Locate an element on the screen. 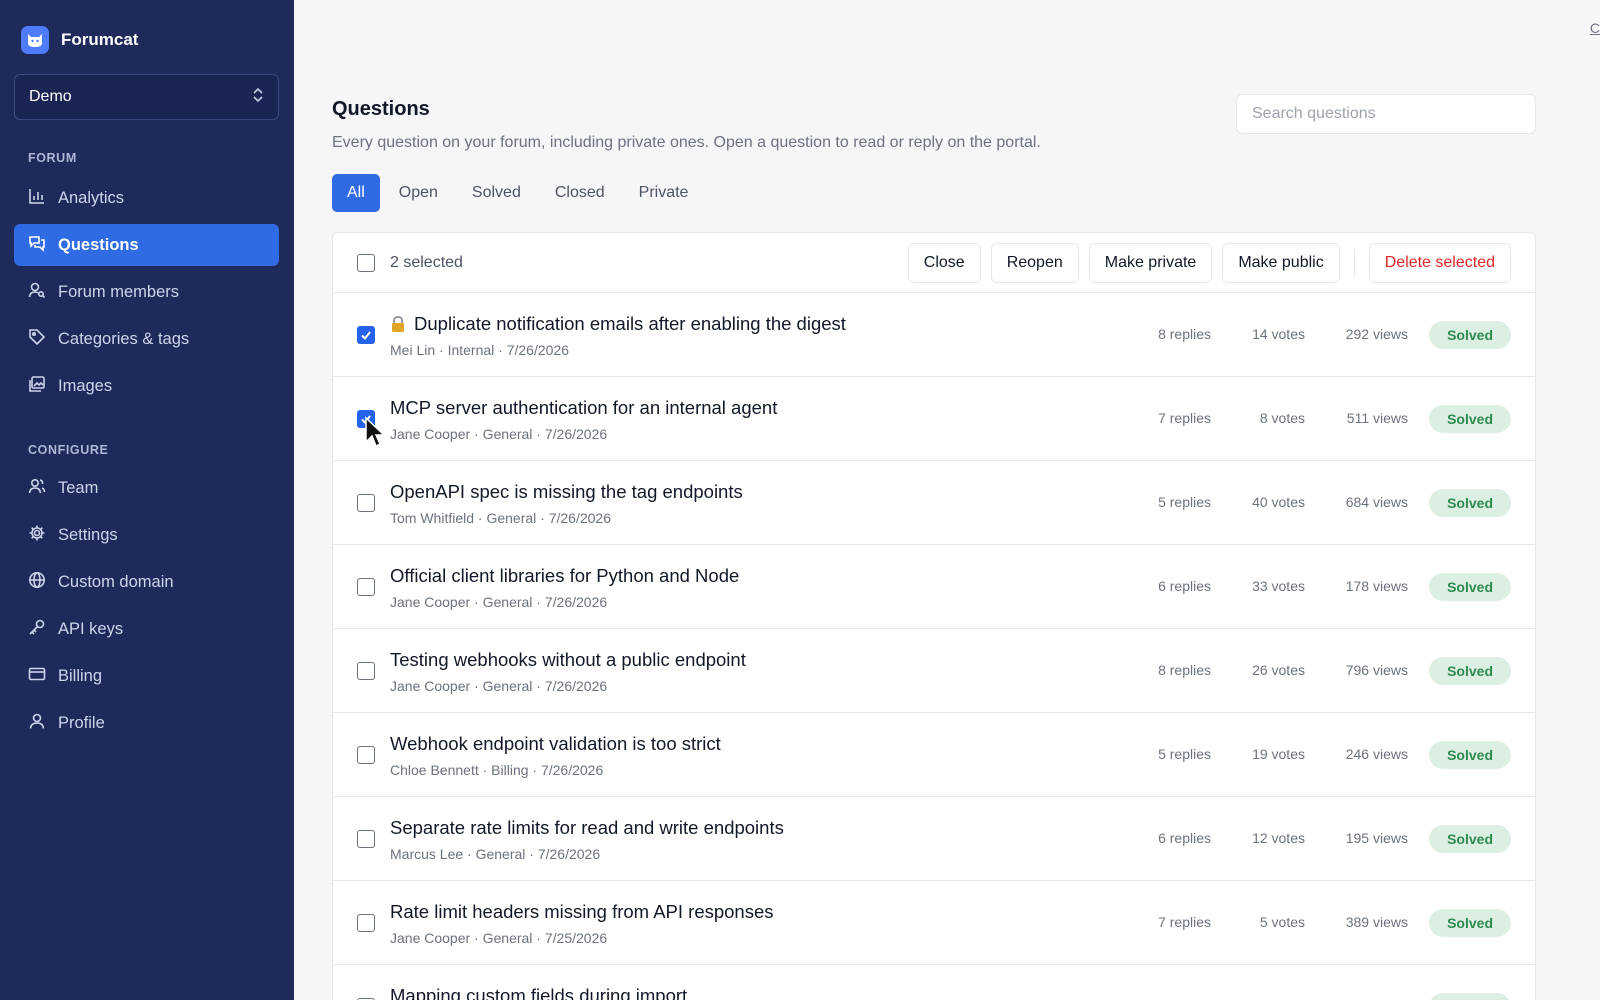 This screenshot has width=1600, height=1000. toolbar-divider is located at coordinates (1354, 263).